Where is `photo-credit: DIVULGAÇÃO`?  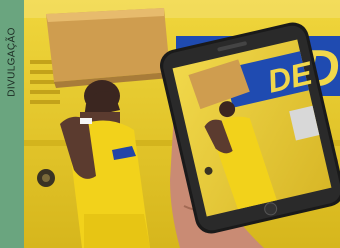 photo-credit: DIVULGAÇÃO is located at coordinates (12, 62).